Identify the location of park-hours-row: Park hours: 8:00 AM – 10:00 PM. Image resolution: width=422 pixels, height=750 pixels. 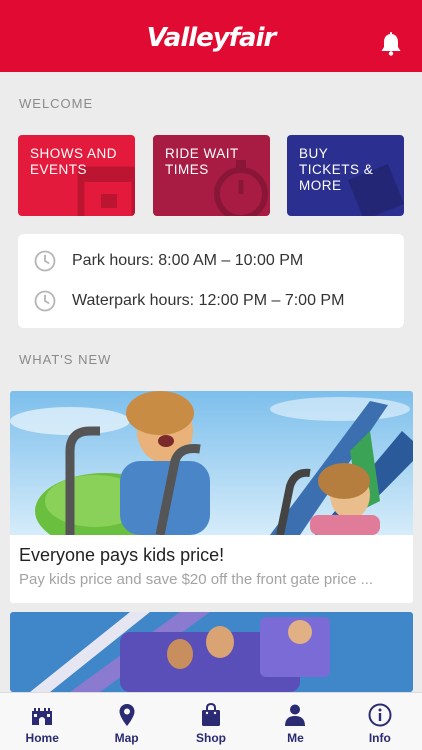
(168, 261).